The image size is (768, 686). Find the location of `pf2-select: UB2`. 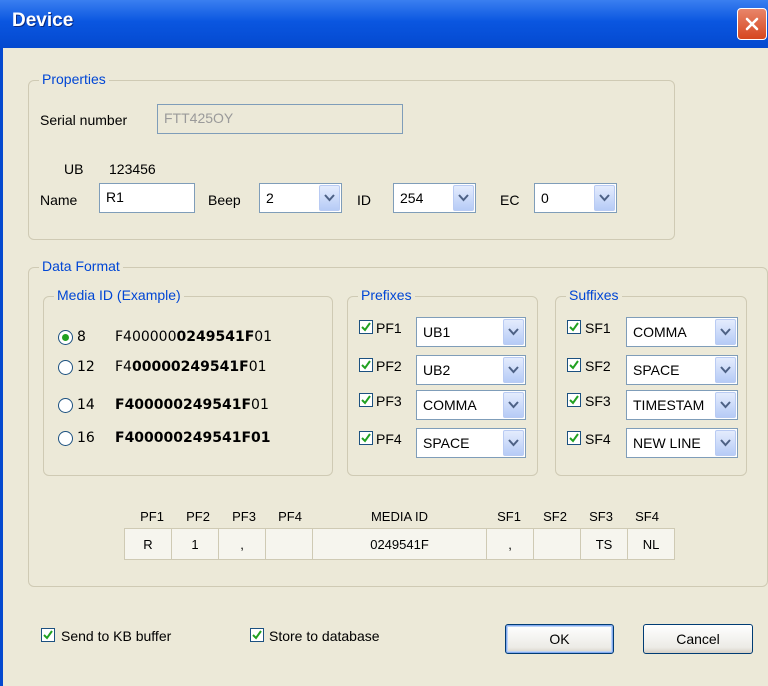

pf2-select: UB2 is located at coordinates (471, 370).